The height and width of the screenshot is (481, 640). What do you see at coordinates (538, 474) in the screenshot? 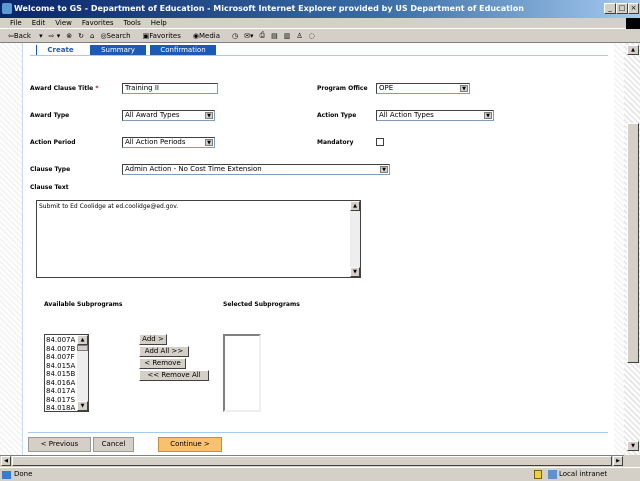
I see `lock-icon` at bounding box center [538, 474].